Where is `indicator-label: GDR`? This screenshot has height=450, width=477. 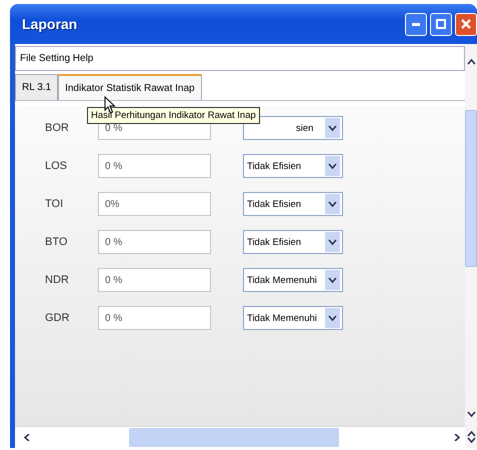 indicator-label: GDR is located at coordinates (57, 318).